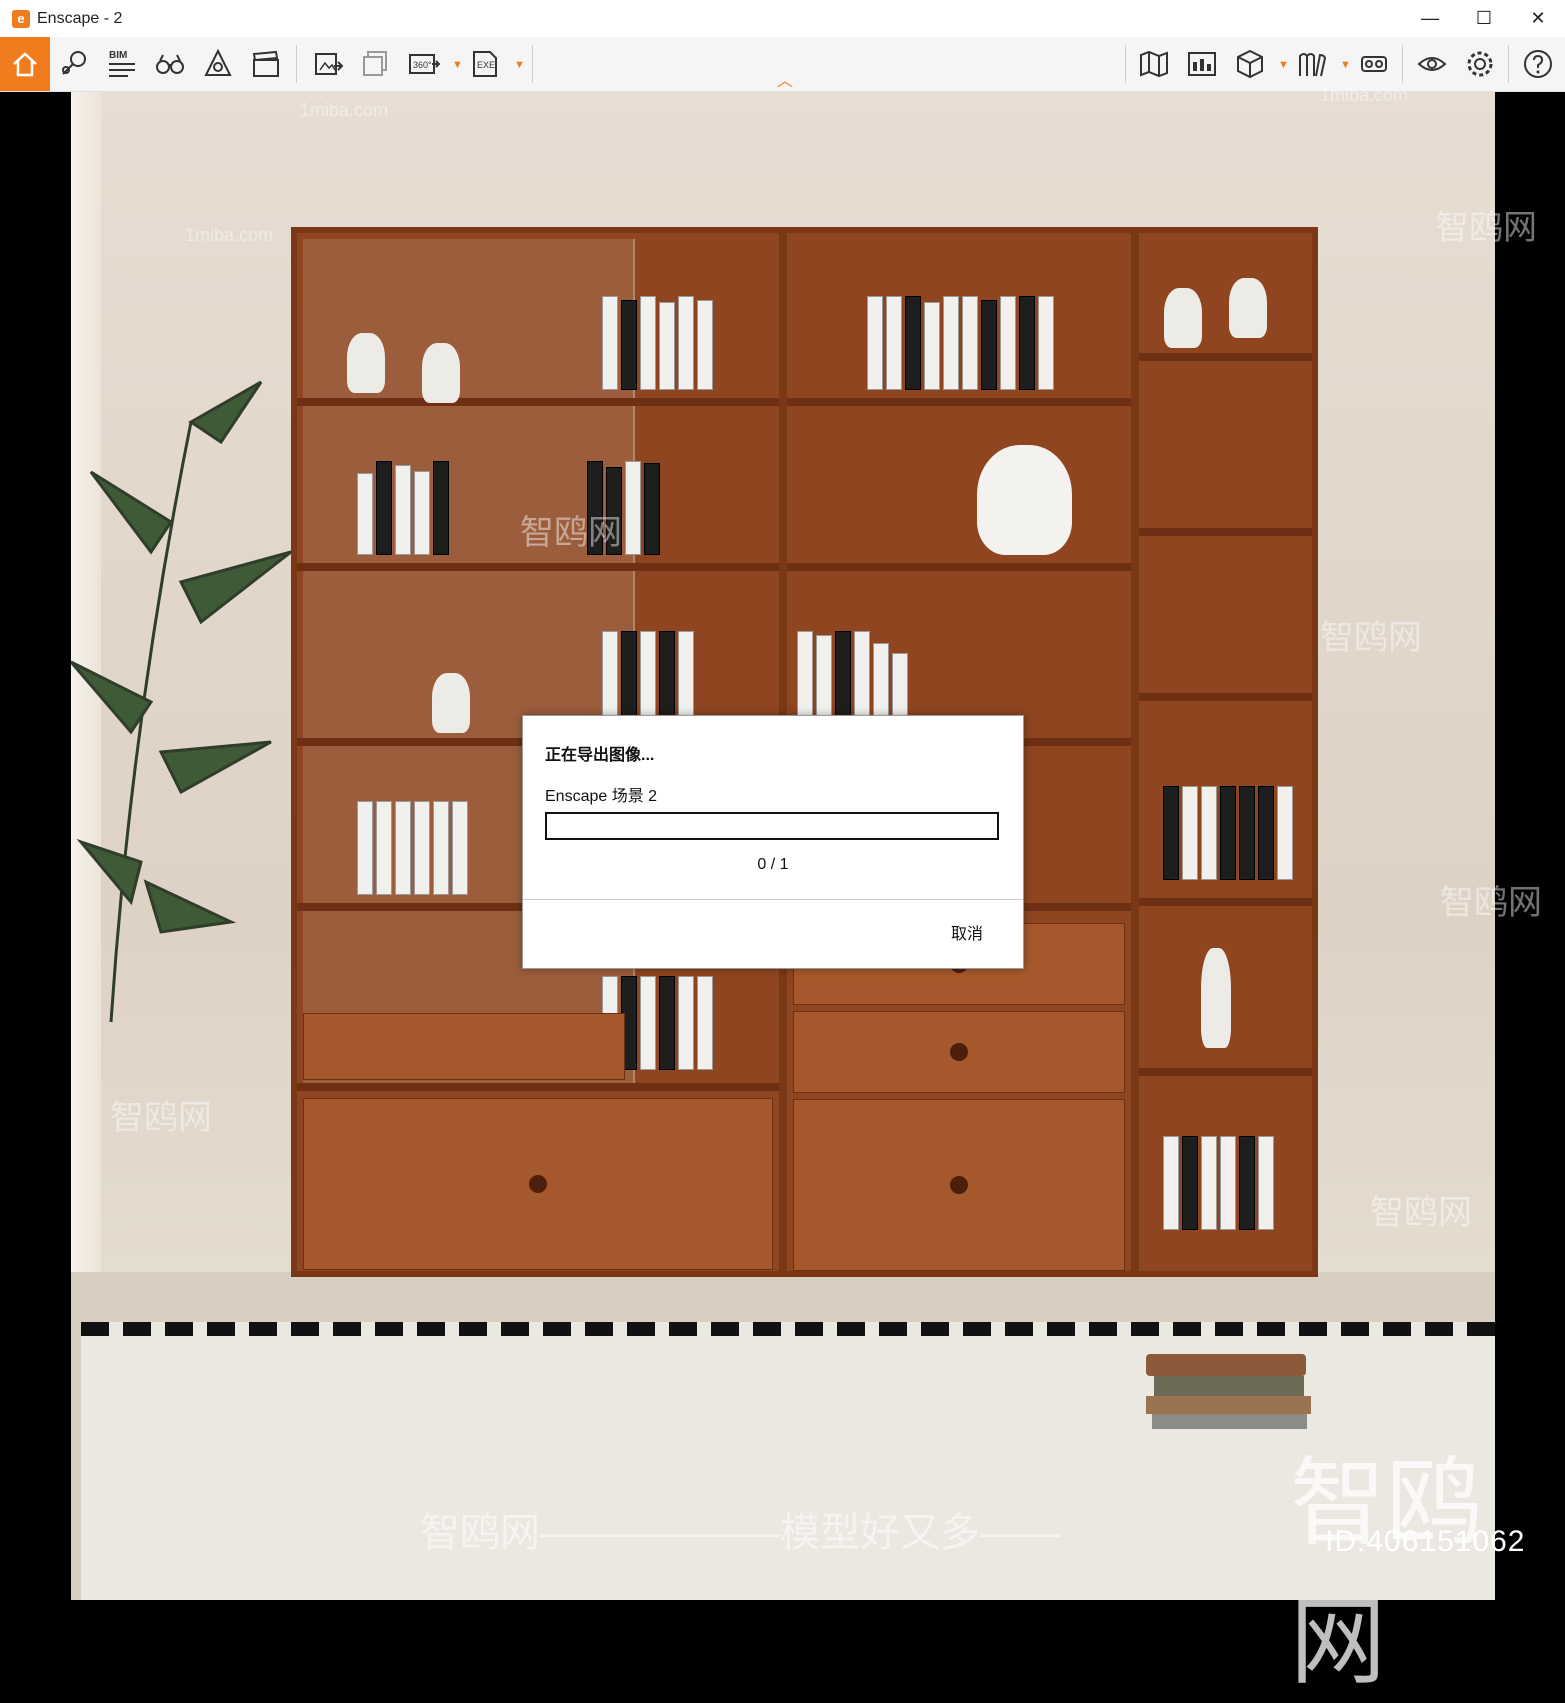 The height and width of the screenshot is (1703, 1565). Describe the element at coordinates (601, 796) in the screenshot. I see `scene-name: Enscape 场景 2` at that location.